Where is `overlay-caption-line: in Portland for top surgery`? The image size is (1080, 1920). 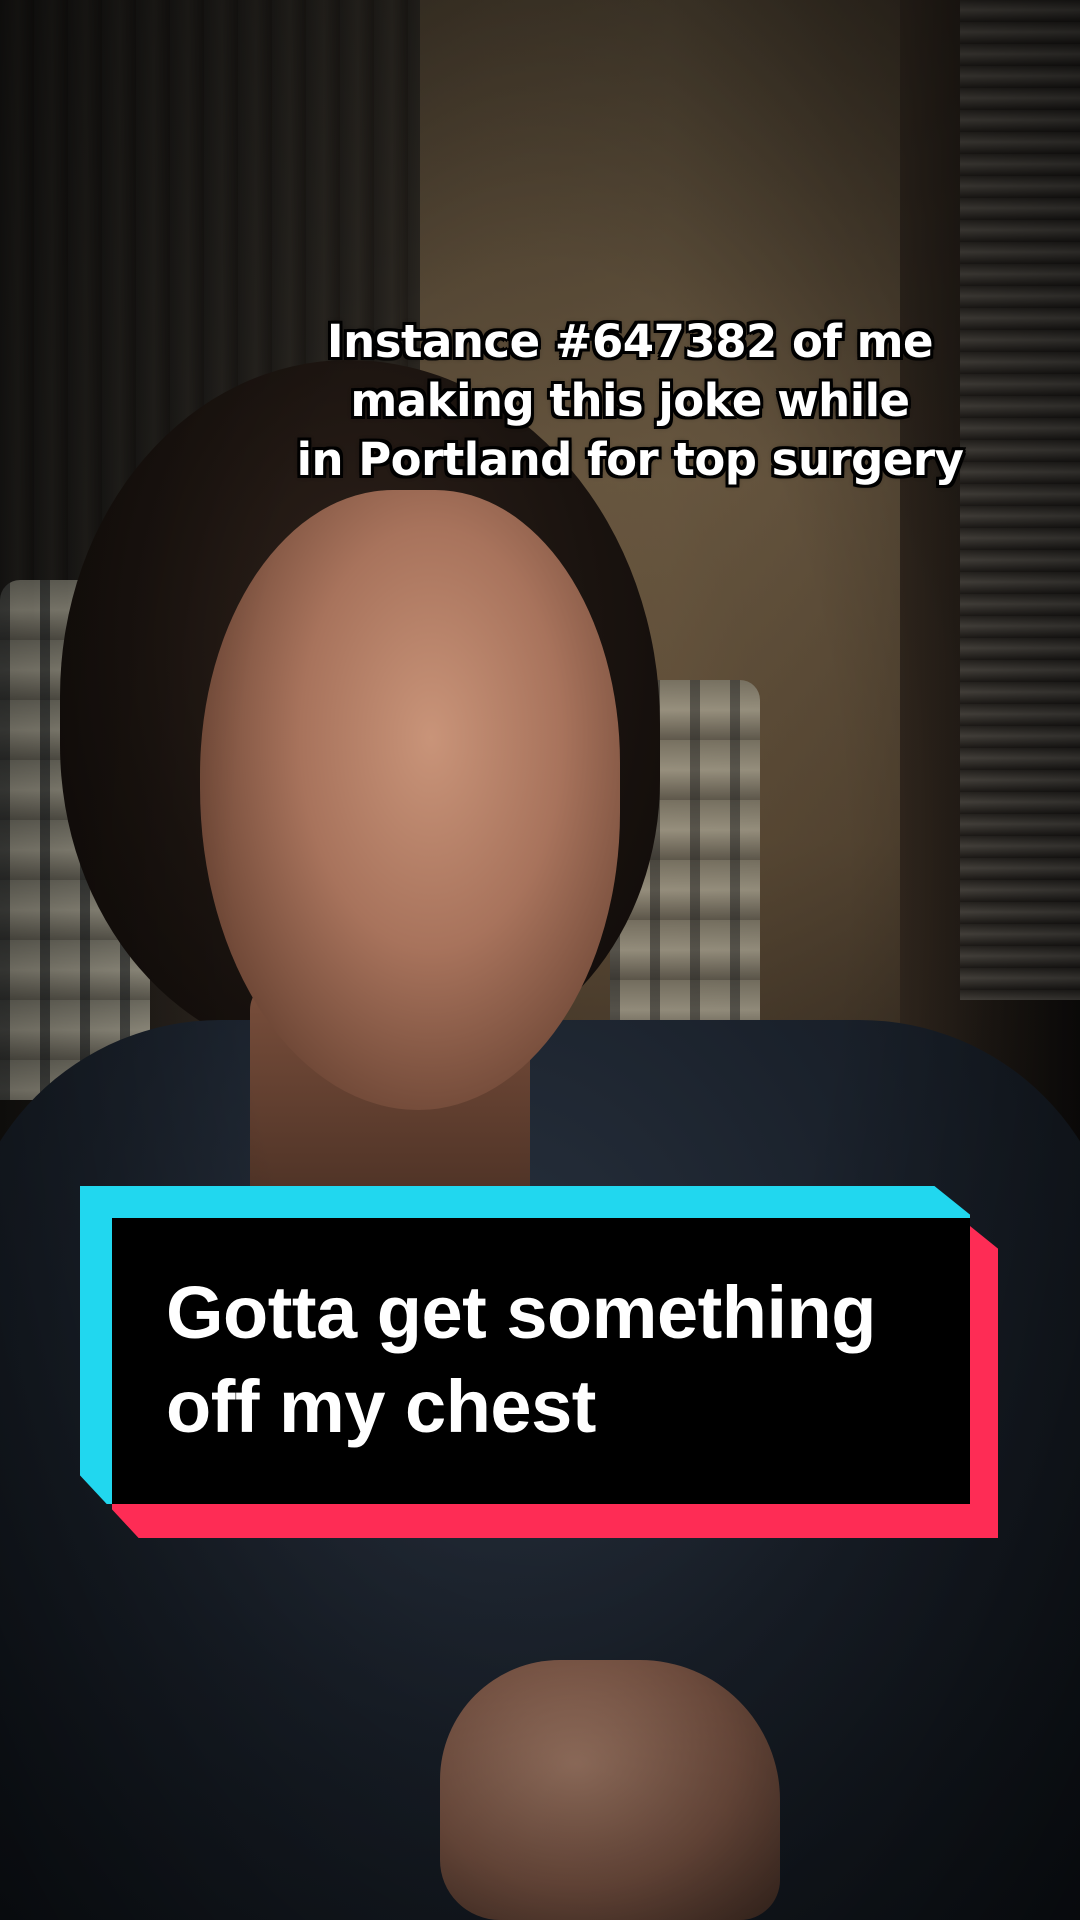
overlay-caption-line: in Portland for top surgery is located at coordinates (630, 459).